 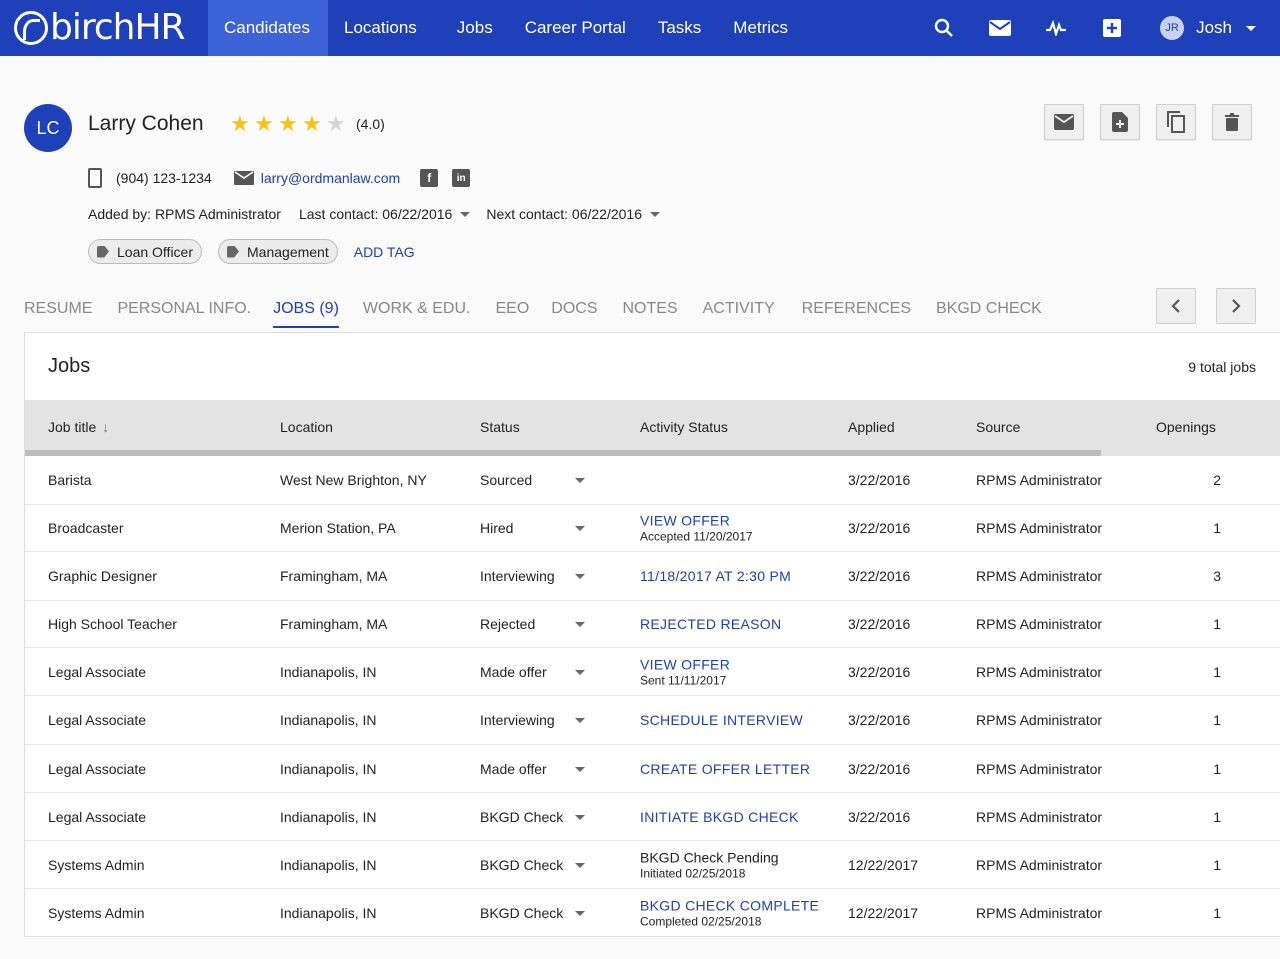 I want to click on job-status: Hired, so click(x=496, y=528).